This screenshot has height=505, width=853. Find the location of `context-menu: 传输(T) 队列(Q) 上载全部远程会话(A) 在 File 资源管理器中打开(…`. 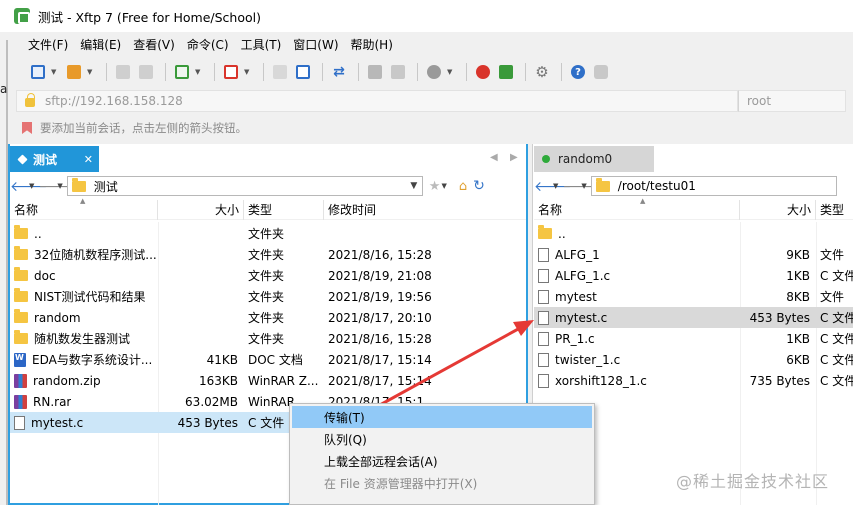

context-menu: 传输(T) 队列(Q) 上载全部远程会话(A) 在 File 资源管理器中打开(… is located at coordinates (442, 454).